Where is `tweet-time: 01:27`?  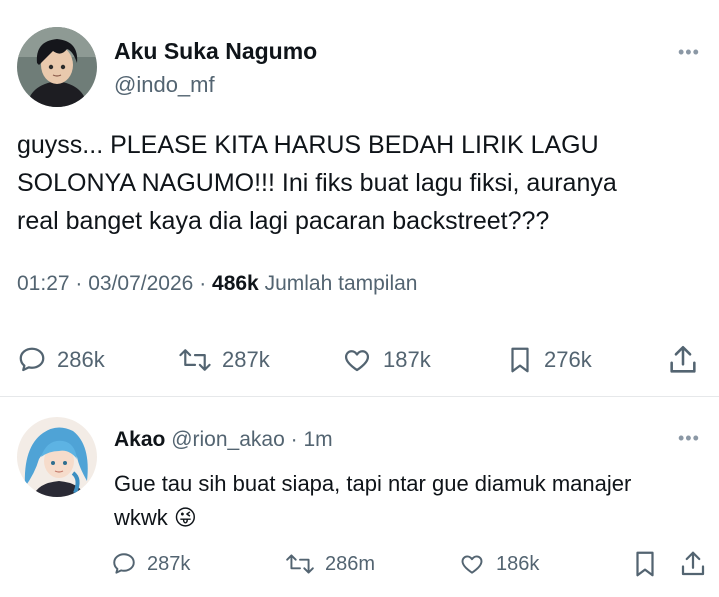
tweet-time: 01:27 is located at coordinates (43, 283).